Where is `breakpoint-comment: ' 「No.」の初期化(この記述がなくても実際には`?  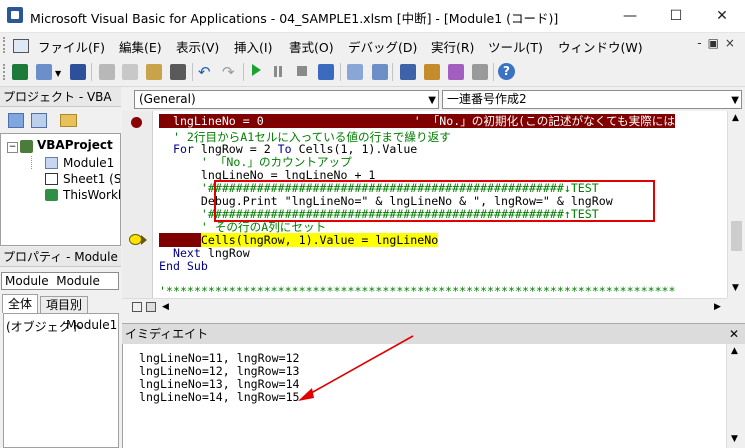 breakpoint-comment: ' 「No.」の初期化(この記述がなくても実際には is located at coordinates (544, 121).